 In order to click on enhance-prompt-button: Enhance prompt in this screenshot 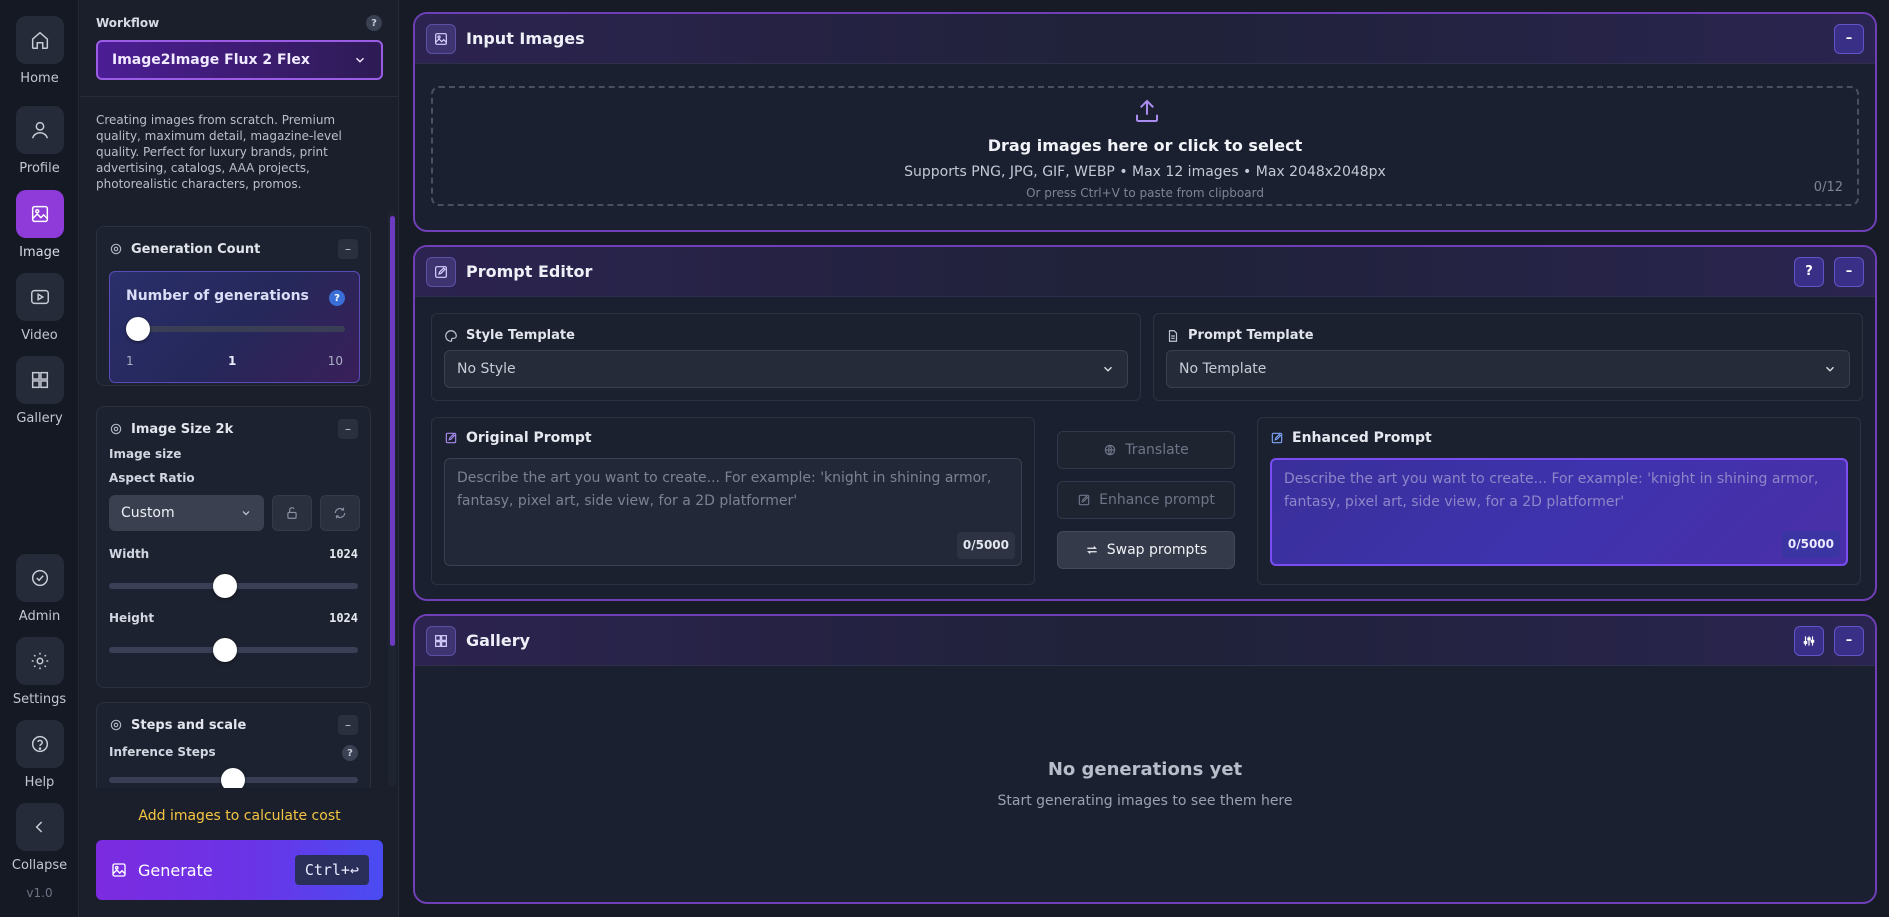, I will do `click(1146, 500)`.